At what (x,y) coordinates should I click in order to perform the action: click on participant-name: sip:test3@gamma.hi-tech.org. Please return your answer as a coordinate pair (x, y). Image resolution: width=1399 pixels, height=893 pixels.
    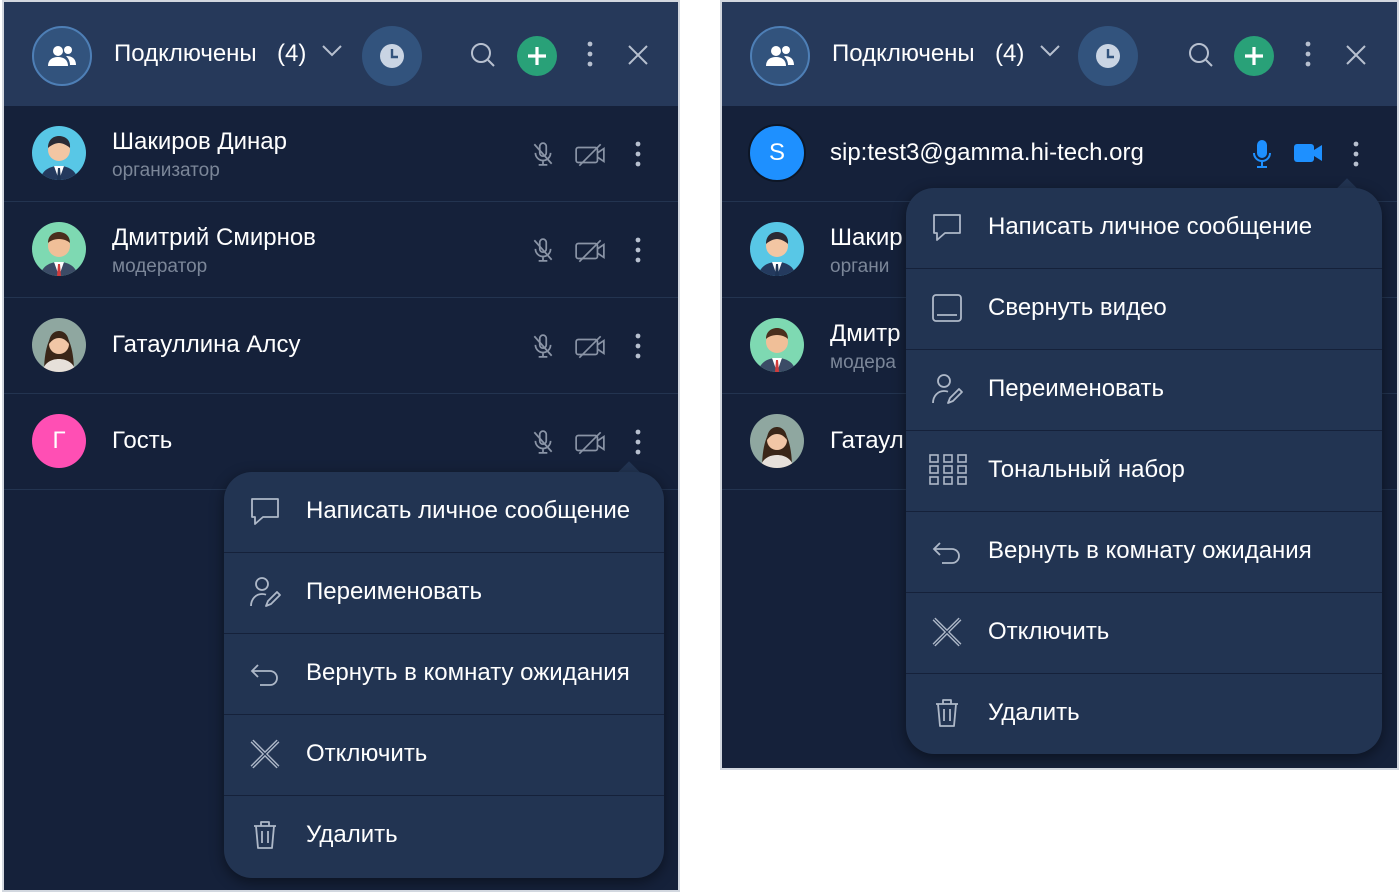
    Looking at the image, I should click on (987, 152).